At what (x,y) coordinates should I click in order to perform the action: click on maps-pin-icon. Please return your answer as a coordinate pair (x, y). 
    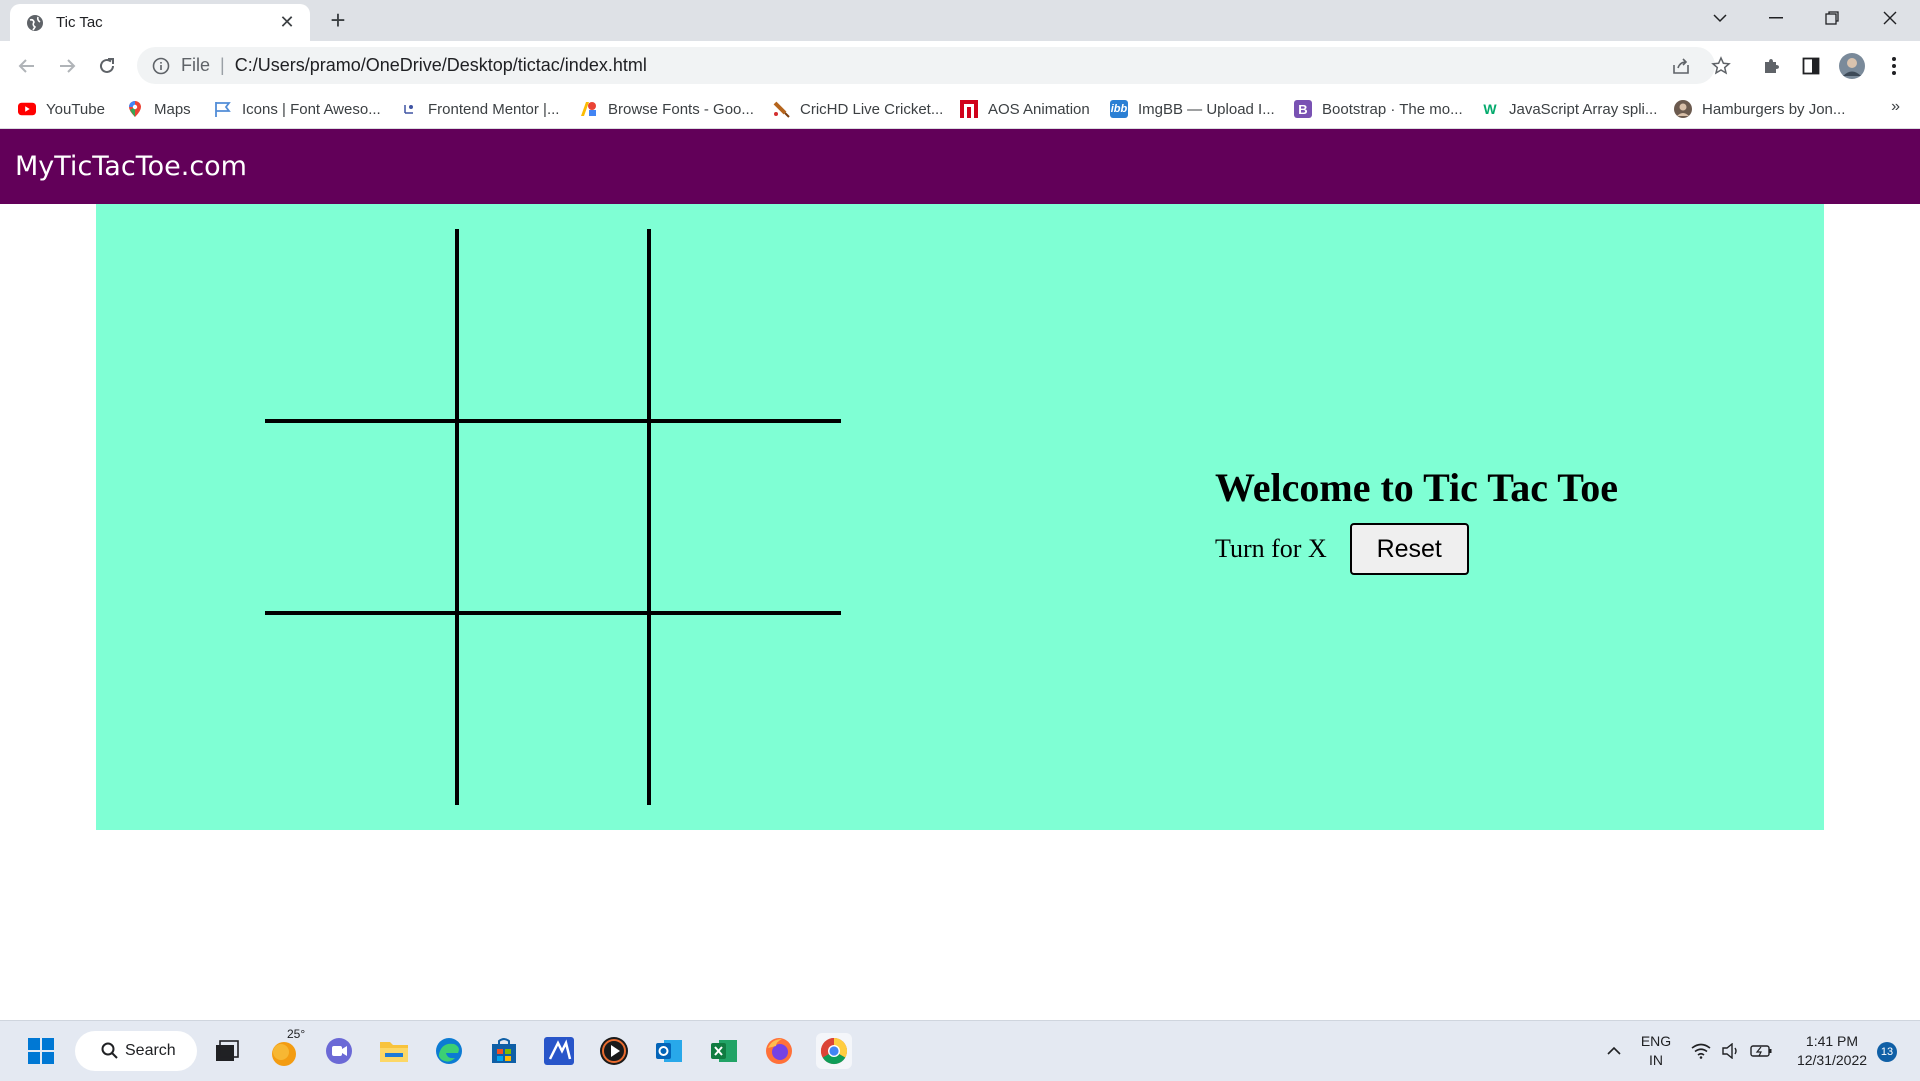
    Looking at the image, I should click on (135, 109).